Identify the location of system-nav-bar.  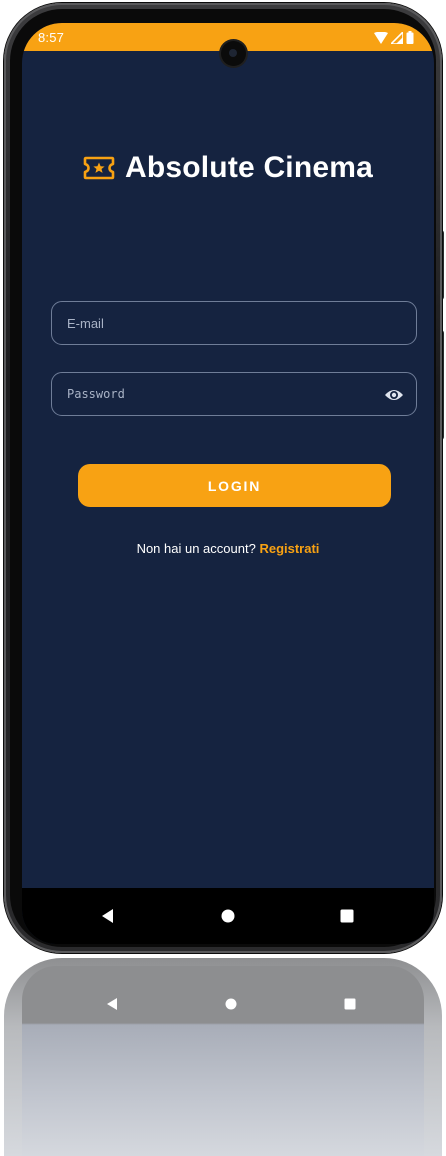
(228, 916).